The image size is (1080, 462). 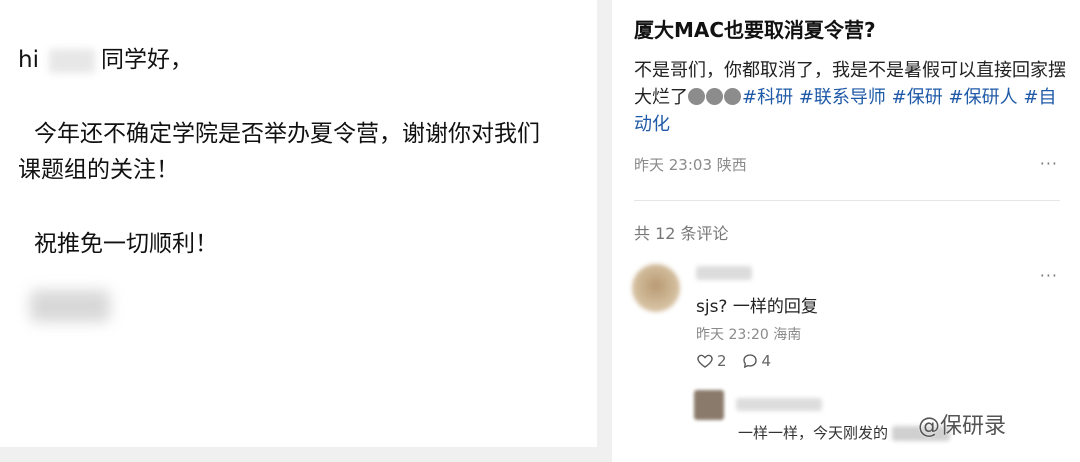 What do you see at coordinates (146, 60) in the screenshot?
I see `greeting-rest: 同学好，` at bounding box center [146, 60].